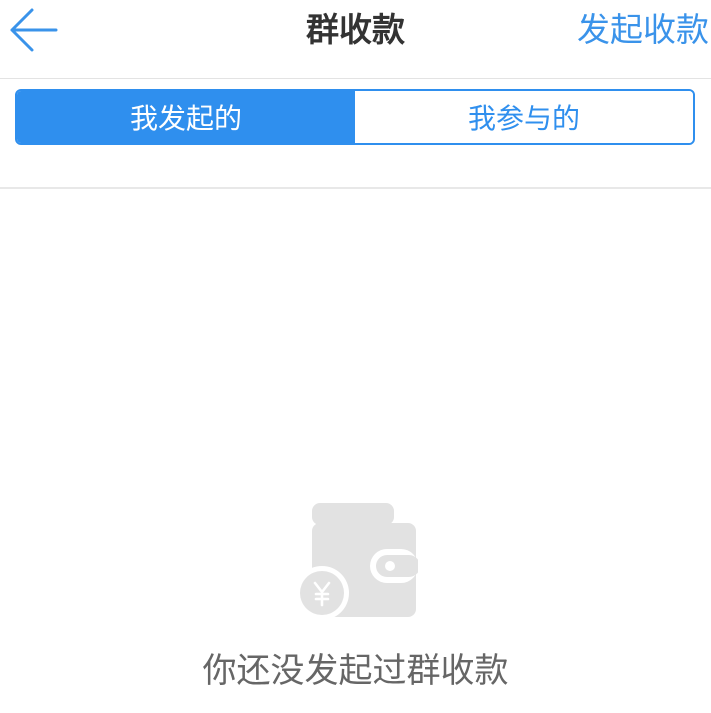 The width and height of the screenshot is (711, 713). What do you see at coordinates (643, 30) in the screenshot?
I see `start-collection-button: 发起收款` at bounding box center [643, 30].